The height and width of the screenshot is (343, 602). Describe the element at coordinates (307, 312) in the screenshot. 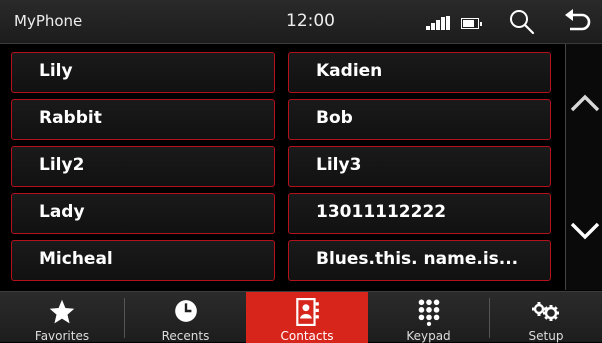

I see `contact-book-icon` at that location.